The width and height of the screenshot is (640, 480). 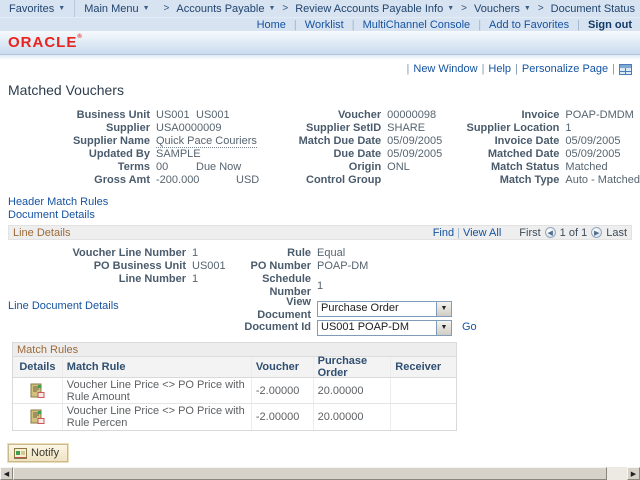 What do you see at coordinates (418, 367) in the screenshot?
I see `column-header-receiver: Receiver` at bounding box center [418, 367].